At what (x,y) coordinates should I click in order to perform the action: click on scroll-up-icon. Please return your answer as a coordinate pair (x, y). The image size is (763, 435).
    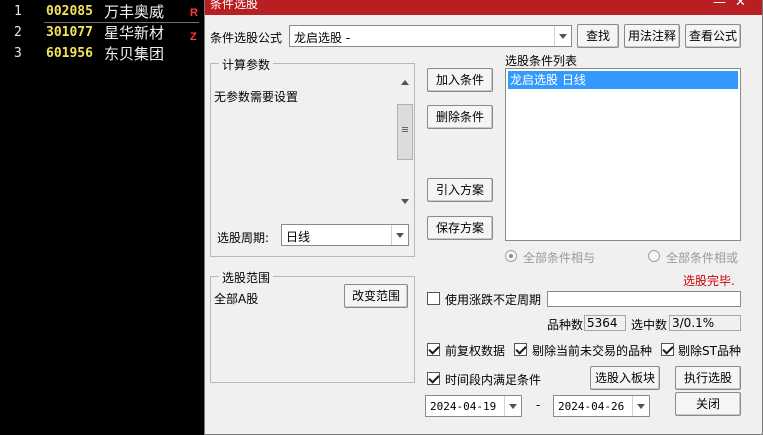
    Looking at the image, I should click on (405, 82).